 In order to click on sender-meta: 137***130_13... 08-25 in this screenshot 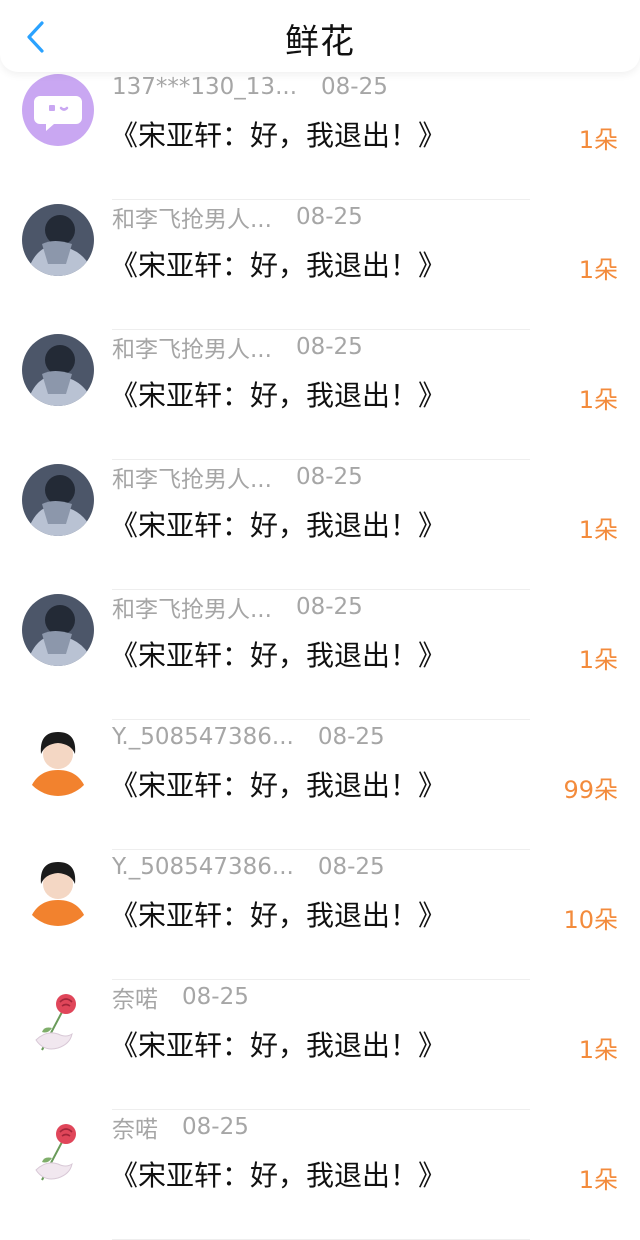, I will do `click(250, 87)`.